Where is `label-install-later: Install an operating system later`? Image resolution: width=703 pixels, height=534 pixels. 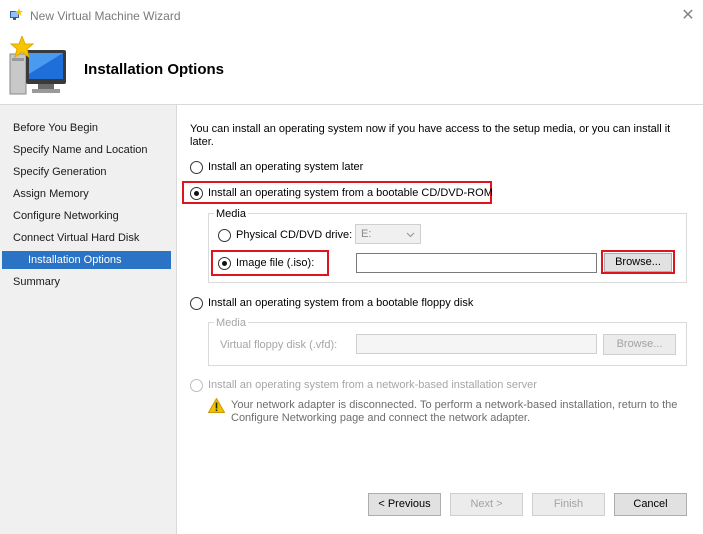
label-install-later: Install an operating system later is located at coordinates (285, 167).